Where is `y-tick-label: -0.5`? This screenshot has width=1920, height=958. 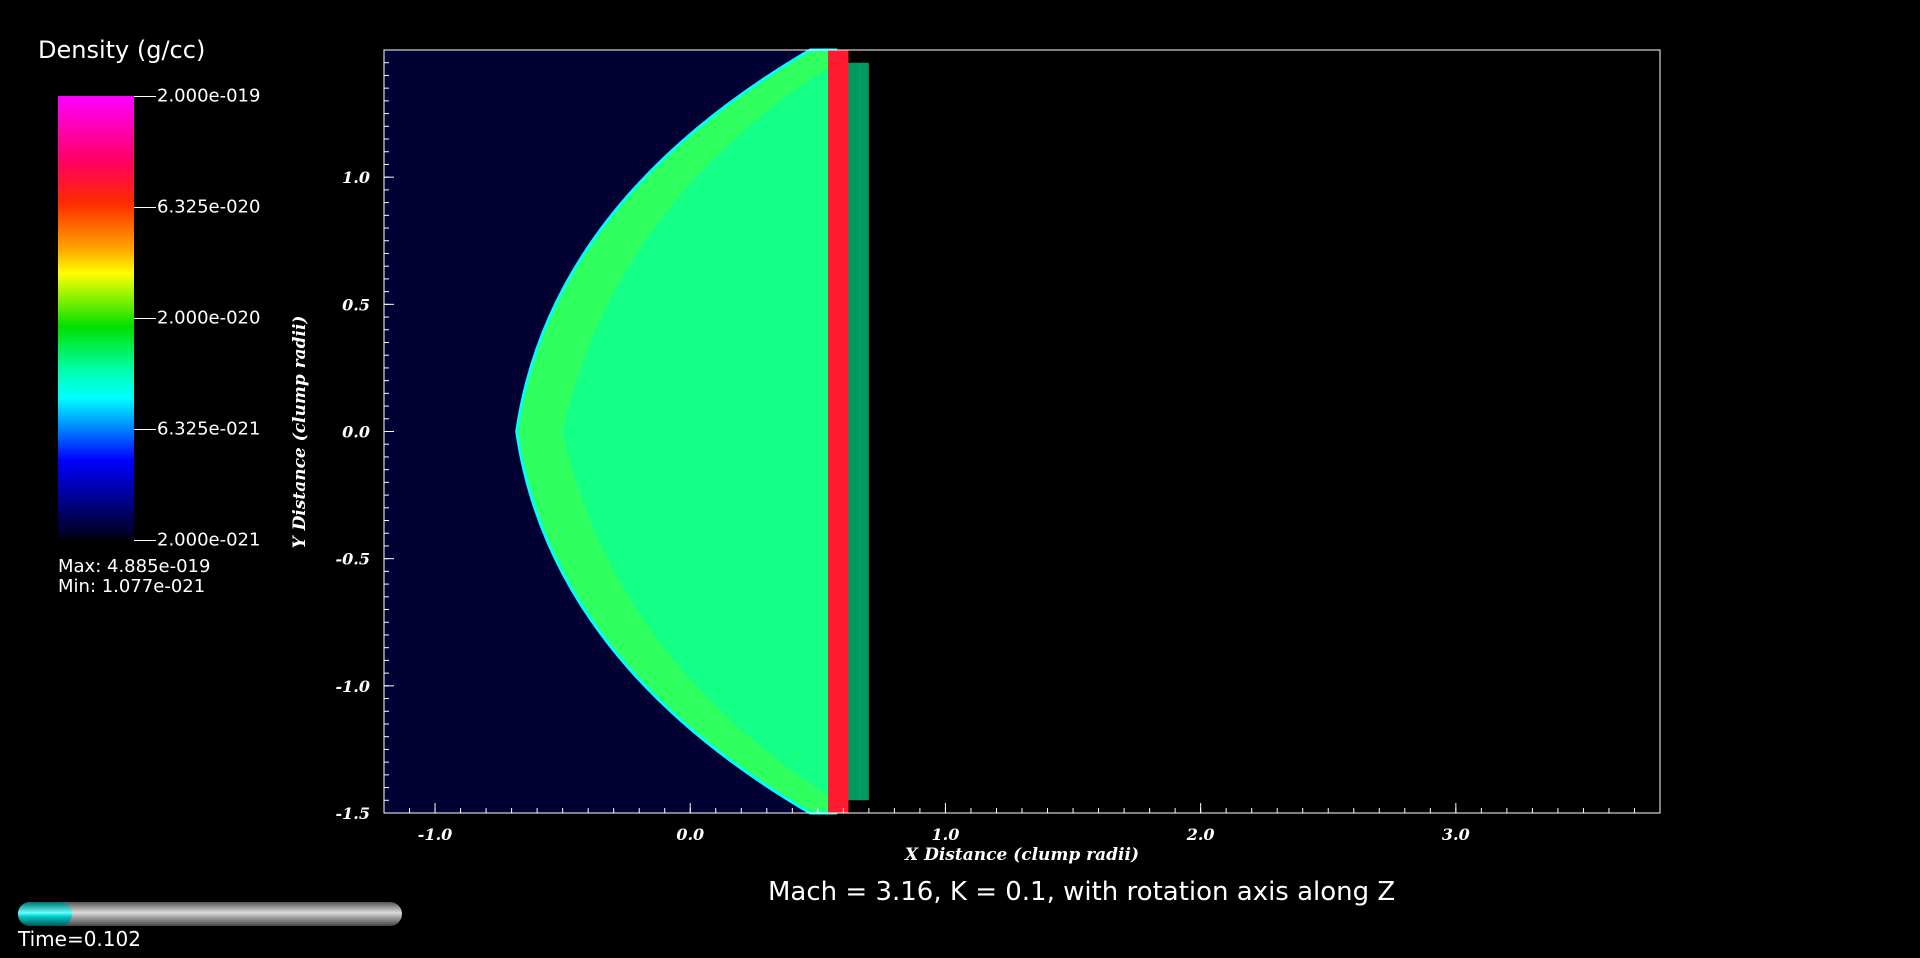 y-tick-label: -0.5 is located at coordinates (353, 559).